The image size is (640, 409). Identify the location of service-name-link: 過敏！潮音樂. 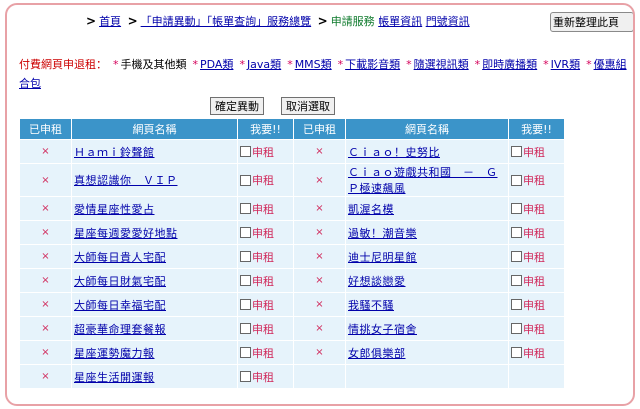
(382, 233).